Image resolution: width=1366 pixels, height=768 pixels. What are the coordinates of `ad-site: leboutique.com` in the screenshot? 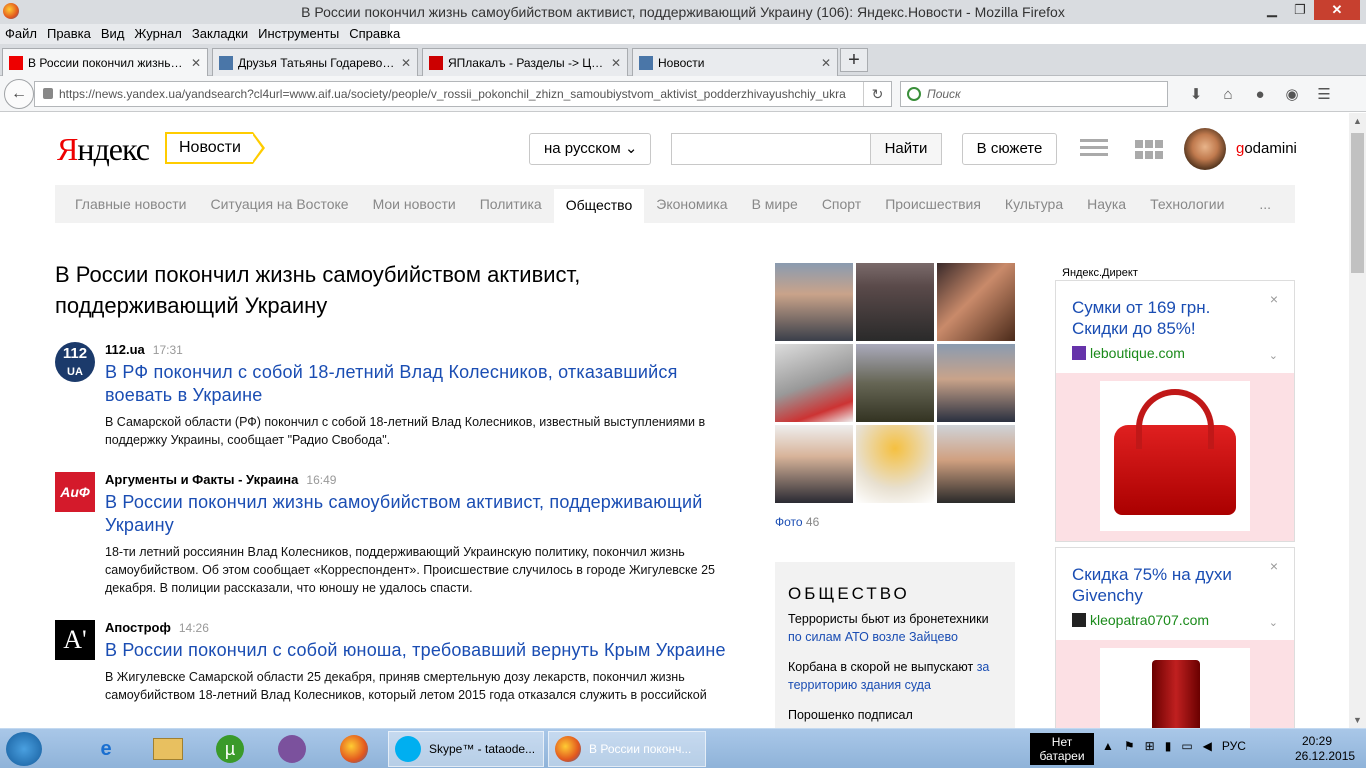 It's located at (1183, 353).